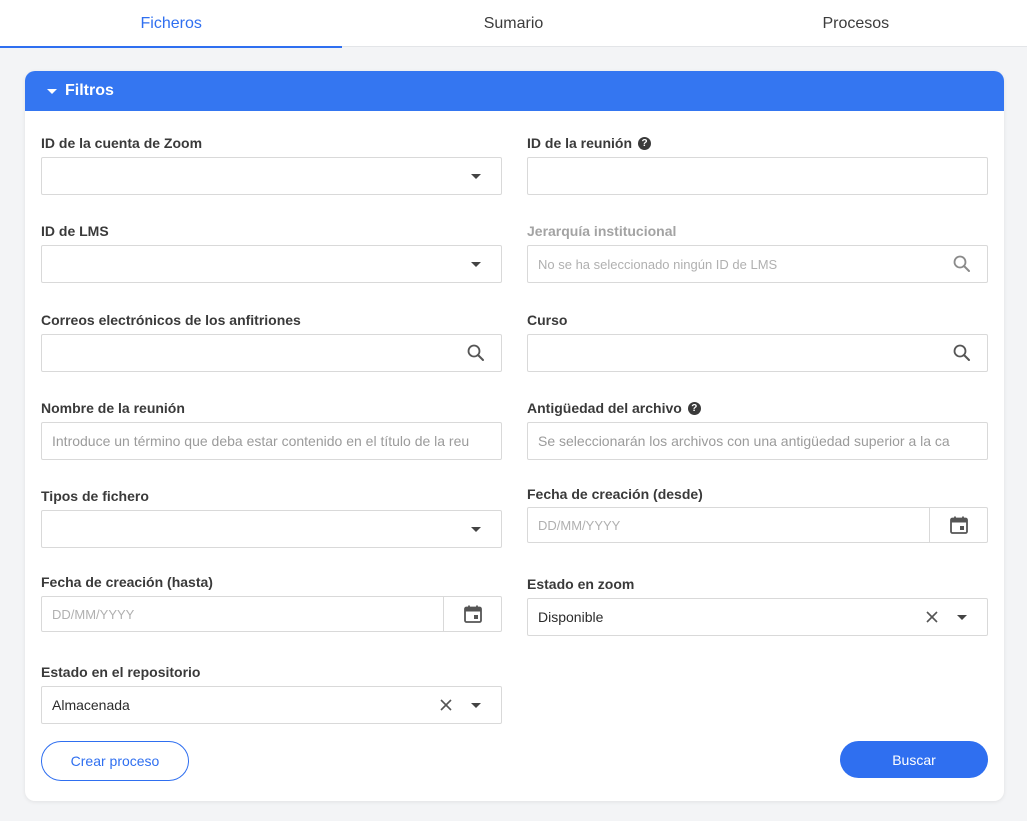 The width and height of the screenshot is (1027, 821). Describe the element at coordinates (121, 672) in the screenshot. I see `repo-status-label: Estado en el repositorio` at that location.